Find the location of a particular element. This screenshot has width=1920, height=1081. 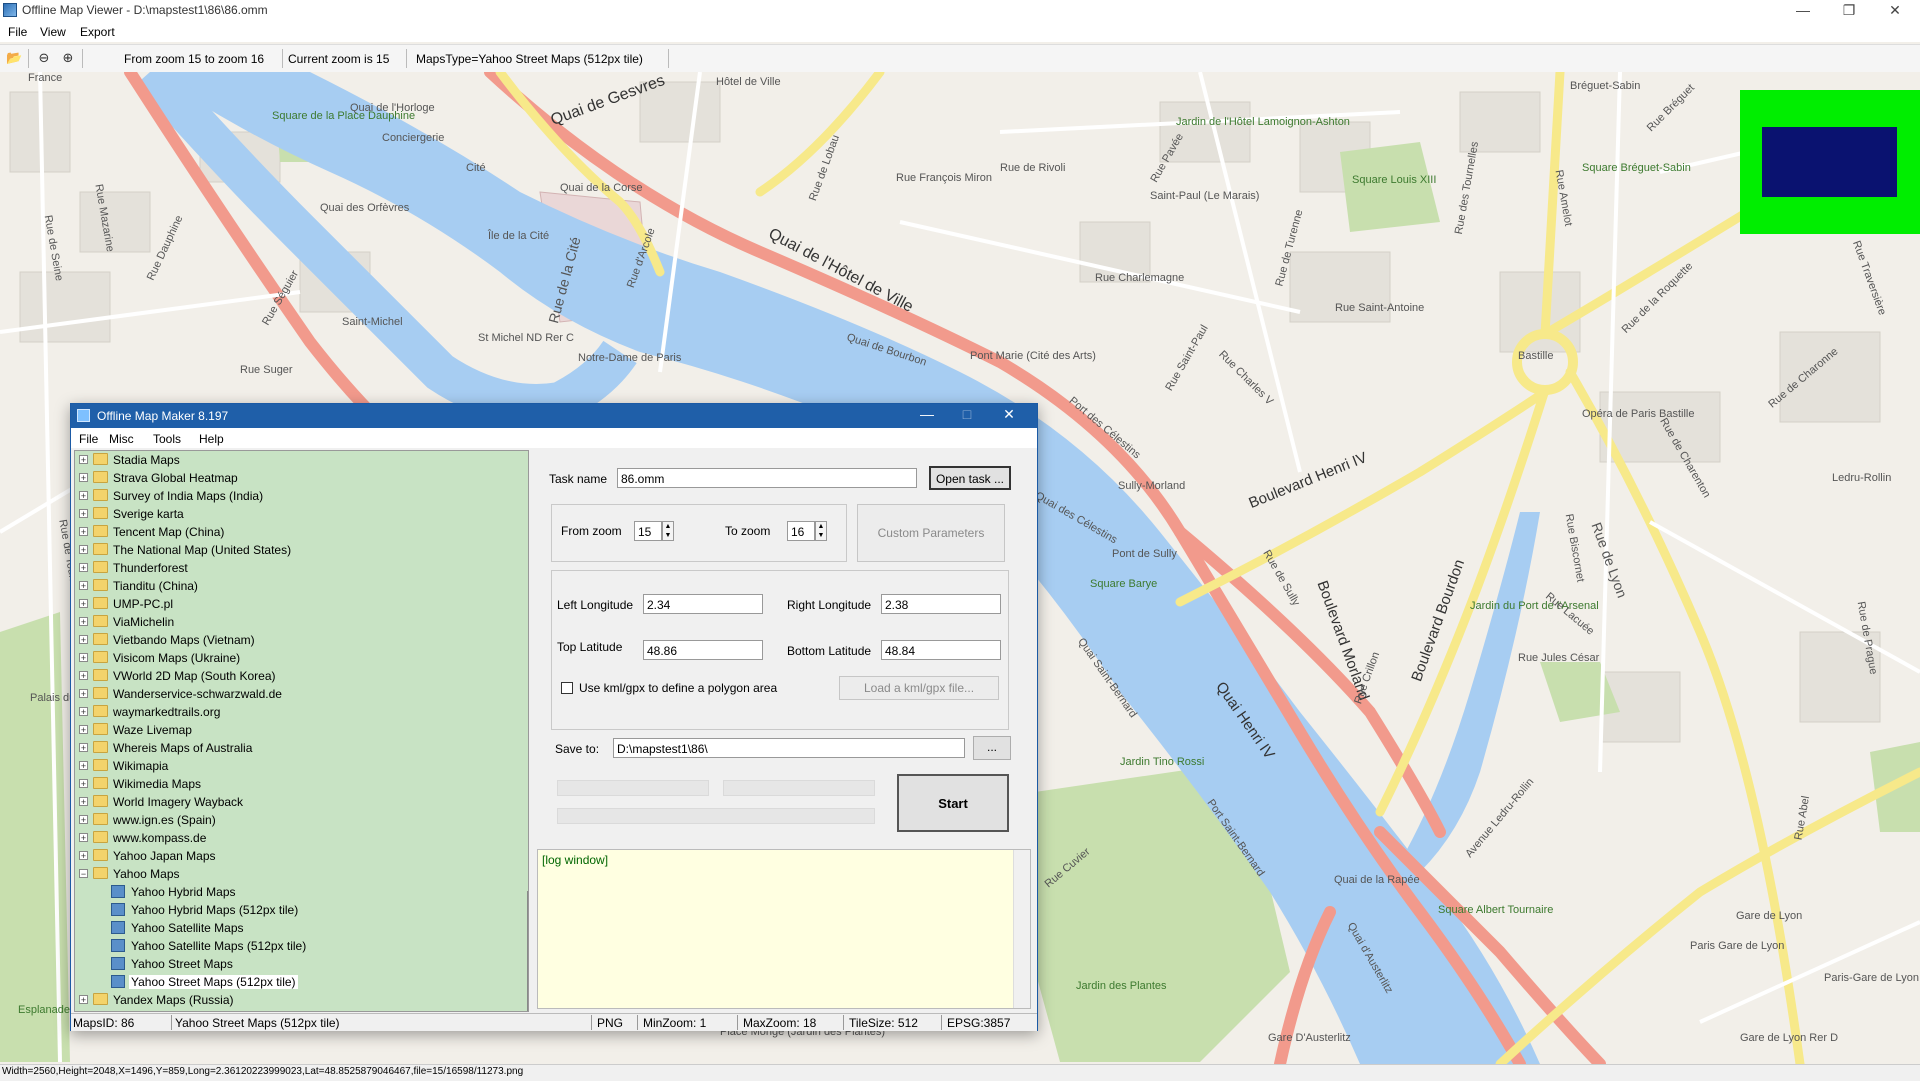

tree-folder-item: + Strava Global Heatmap is located at coordinates (295, 478).